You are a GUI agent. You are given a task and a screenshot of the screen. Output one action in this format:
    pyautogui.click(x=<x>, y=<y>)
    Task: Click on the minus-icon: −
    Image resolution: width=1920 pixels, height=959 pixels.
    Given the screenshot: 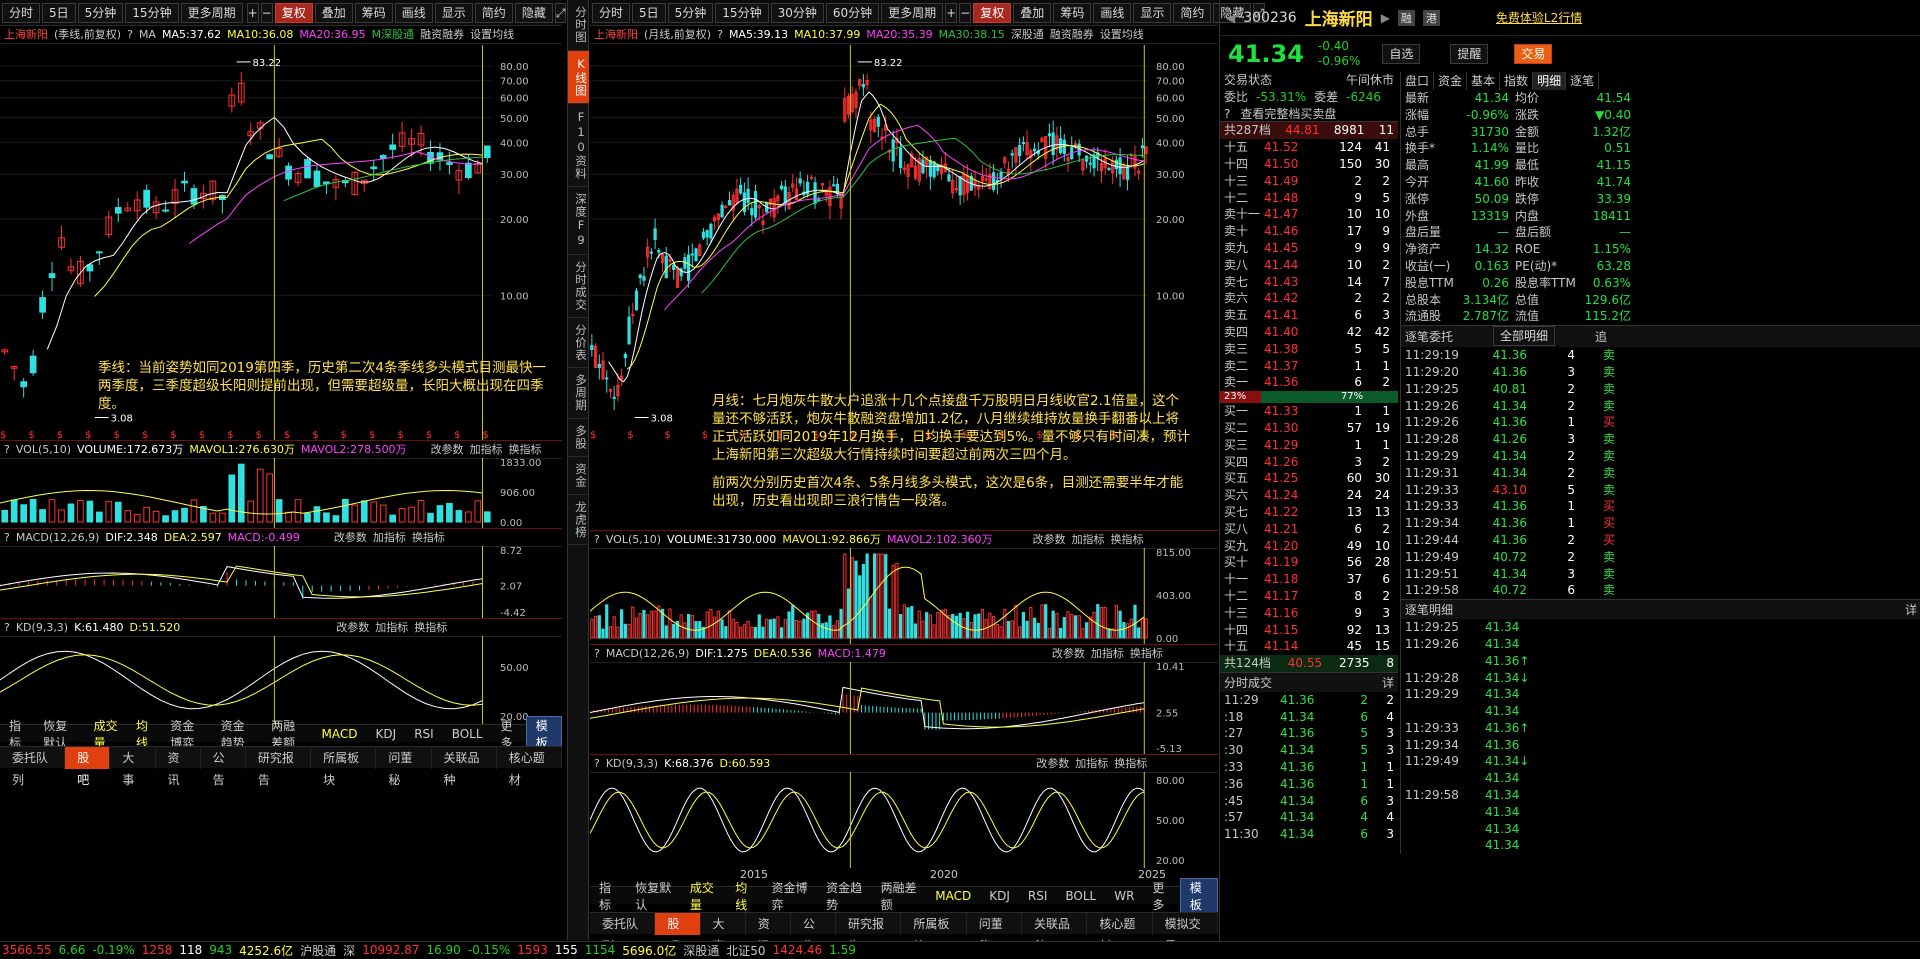 What is the action you would take?
    pyautogui.click(x=965, y=12)
    